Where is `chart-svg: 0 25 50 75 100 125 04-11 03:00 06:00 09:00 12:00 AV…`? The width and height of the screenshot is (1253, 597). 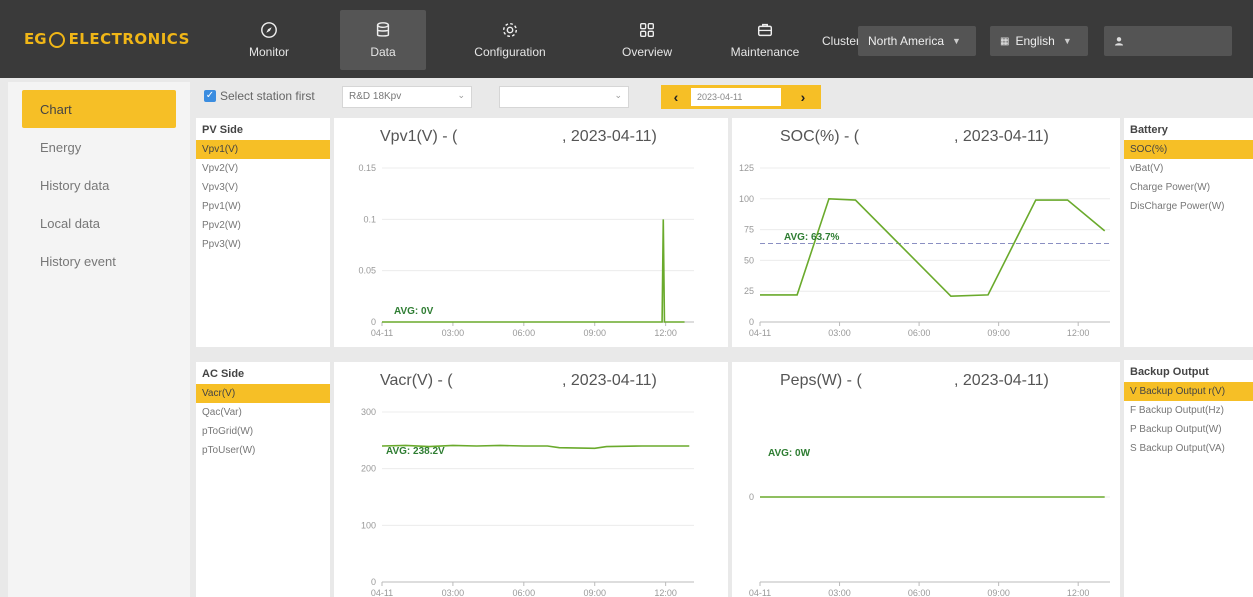
chart-svg: 0 25 50 75 100 125 04-11 03:00 06:00 09:00 12:00 AV… is located at coordinates (924, 250).